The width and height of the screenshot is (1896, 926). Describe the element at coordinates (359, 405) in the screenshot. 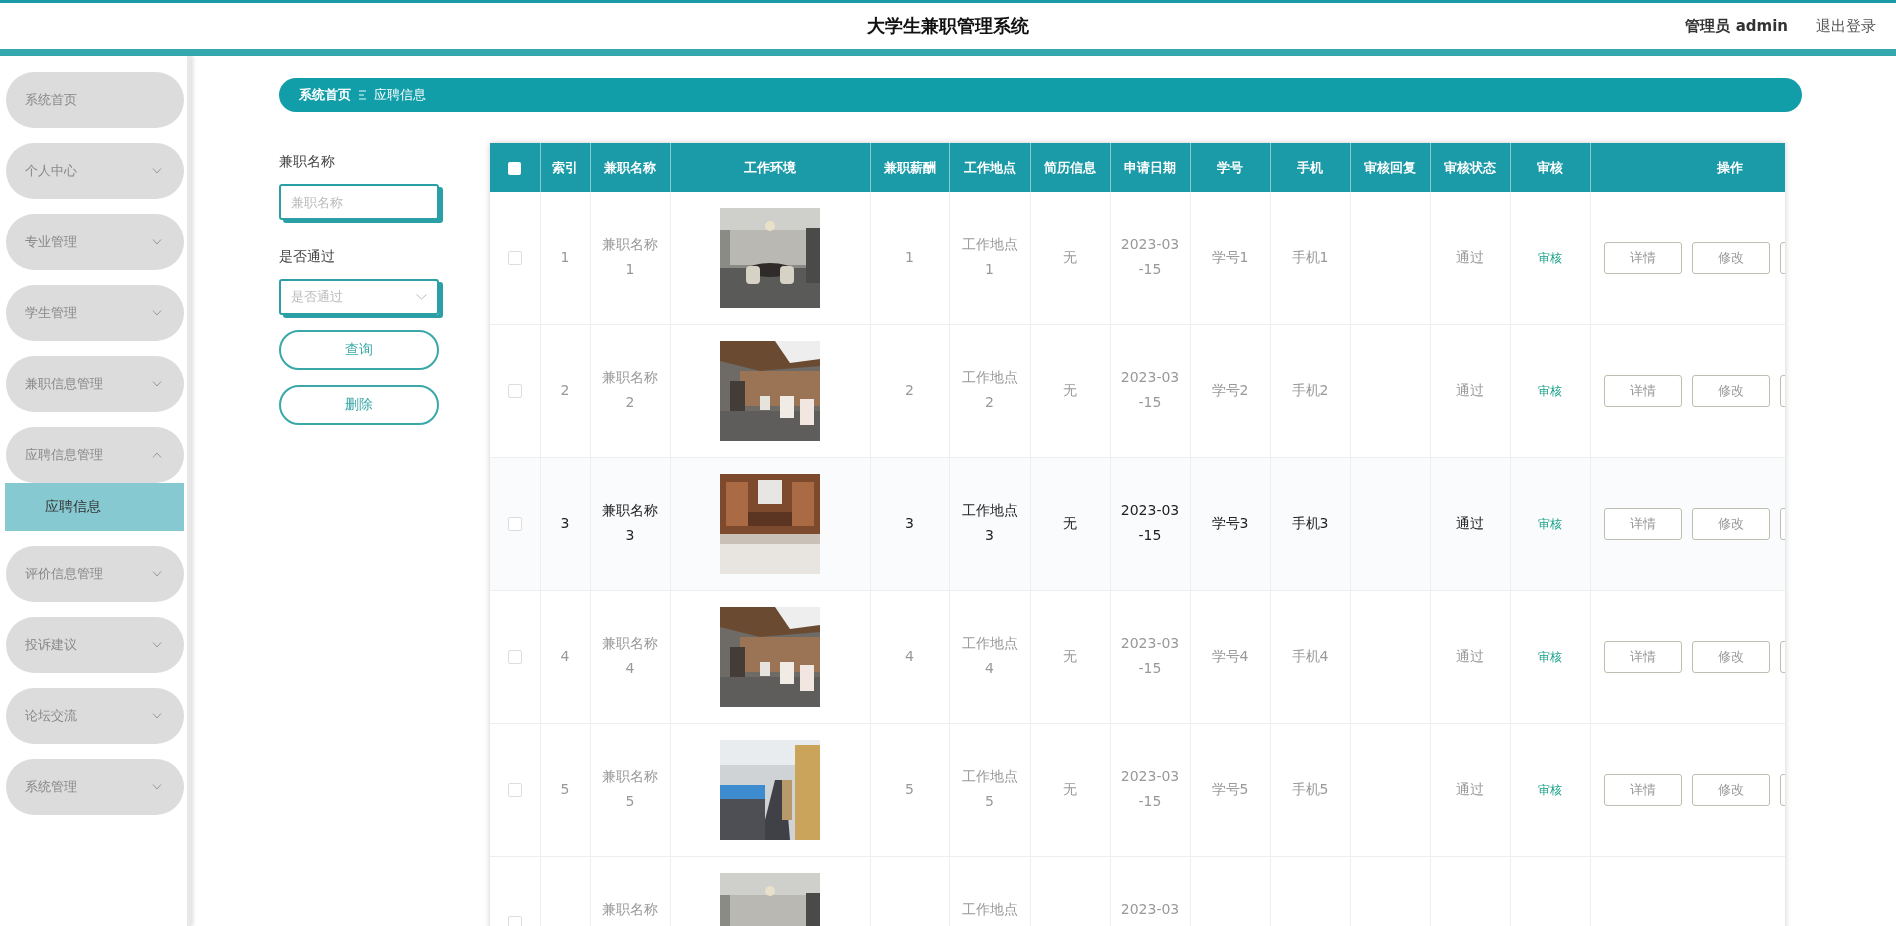

I see `delete-button: 删除` at that location.